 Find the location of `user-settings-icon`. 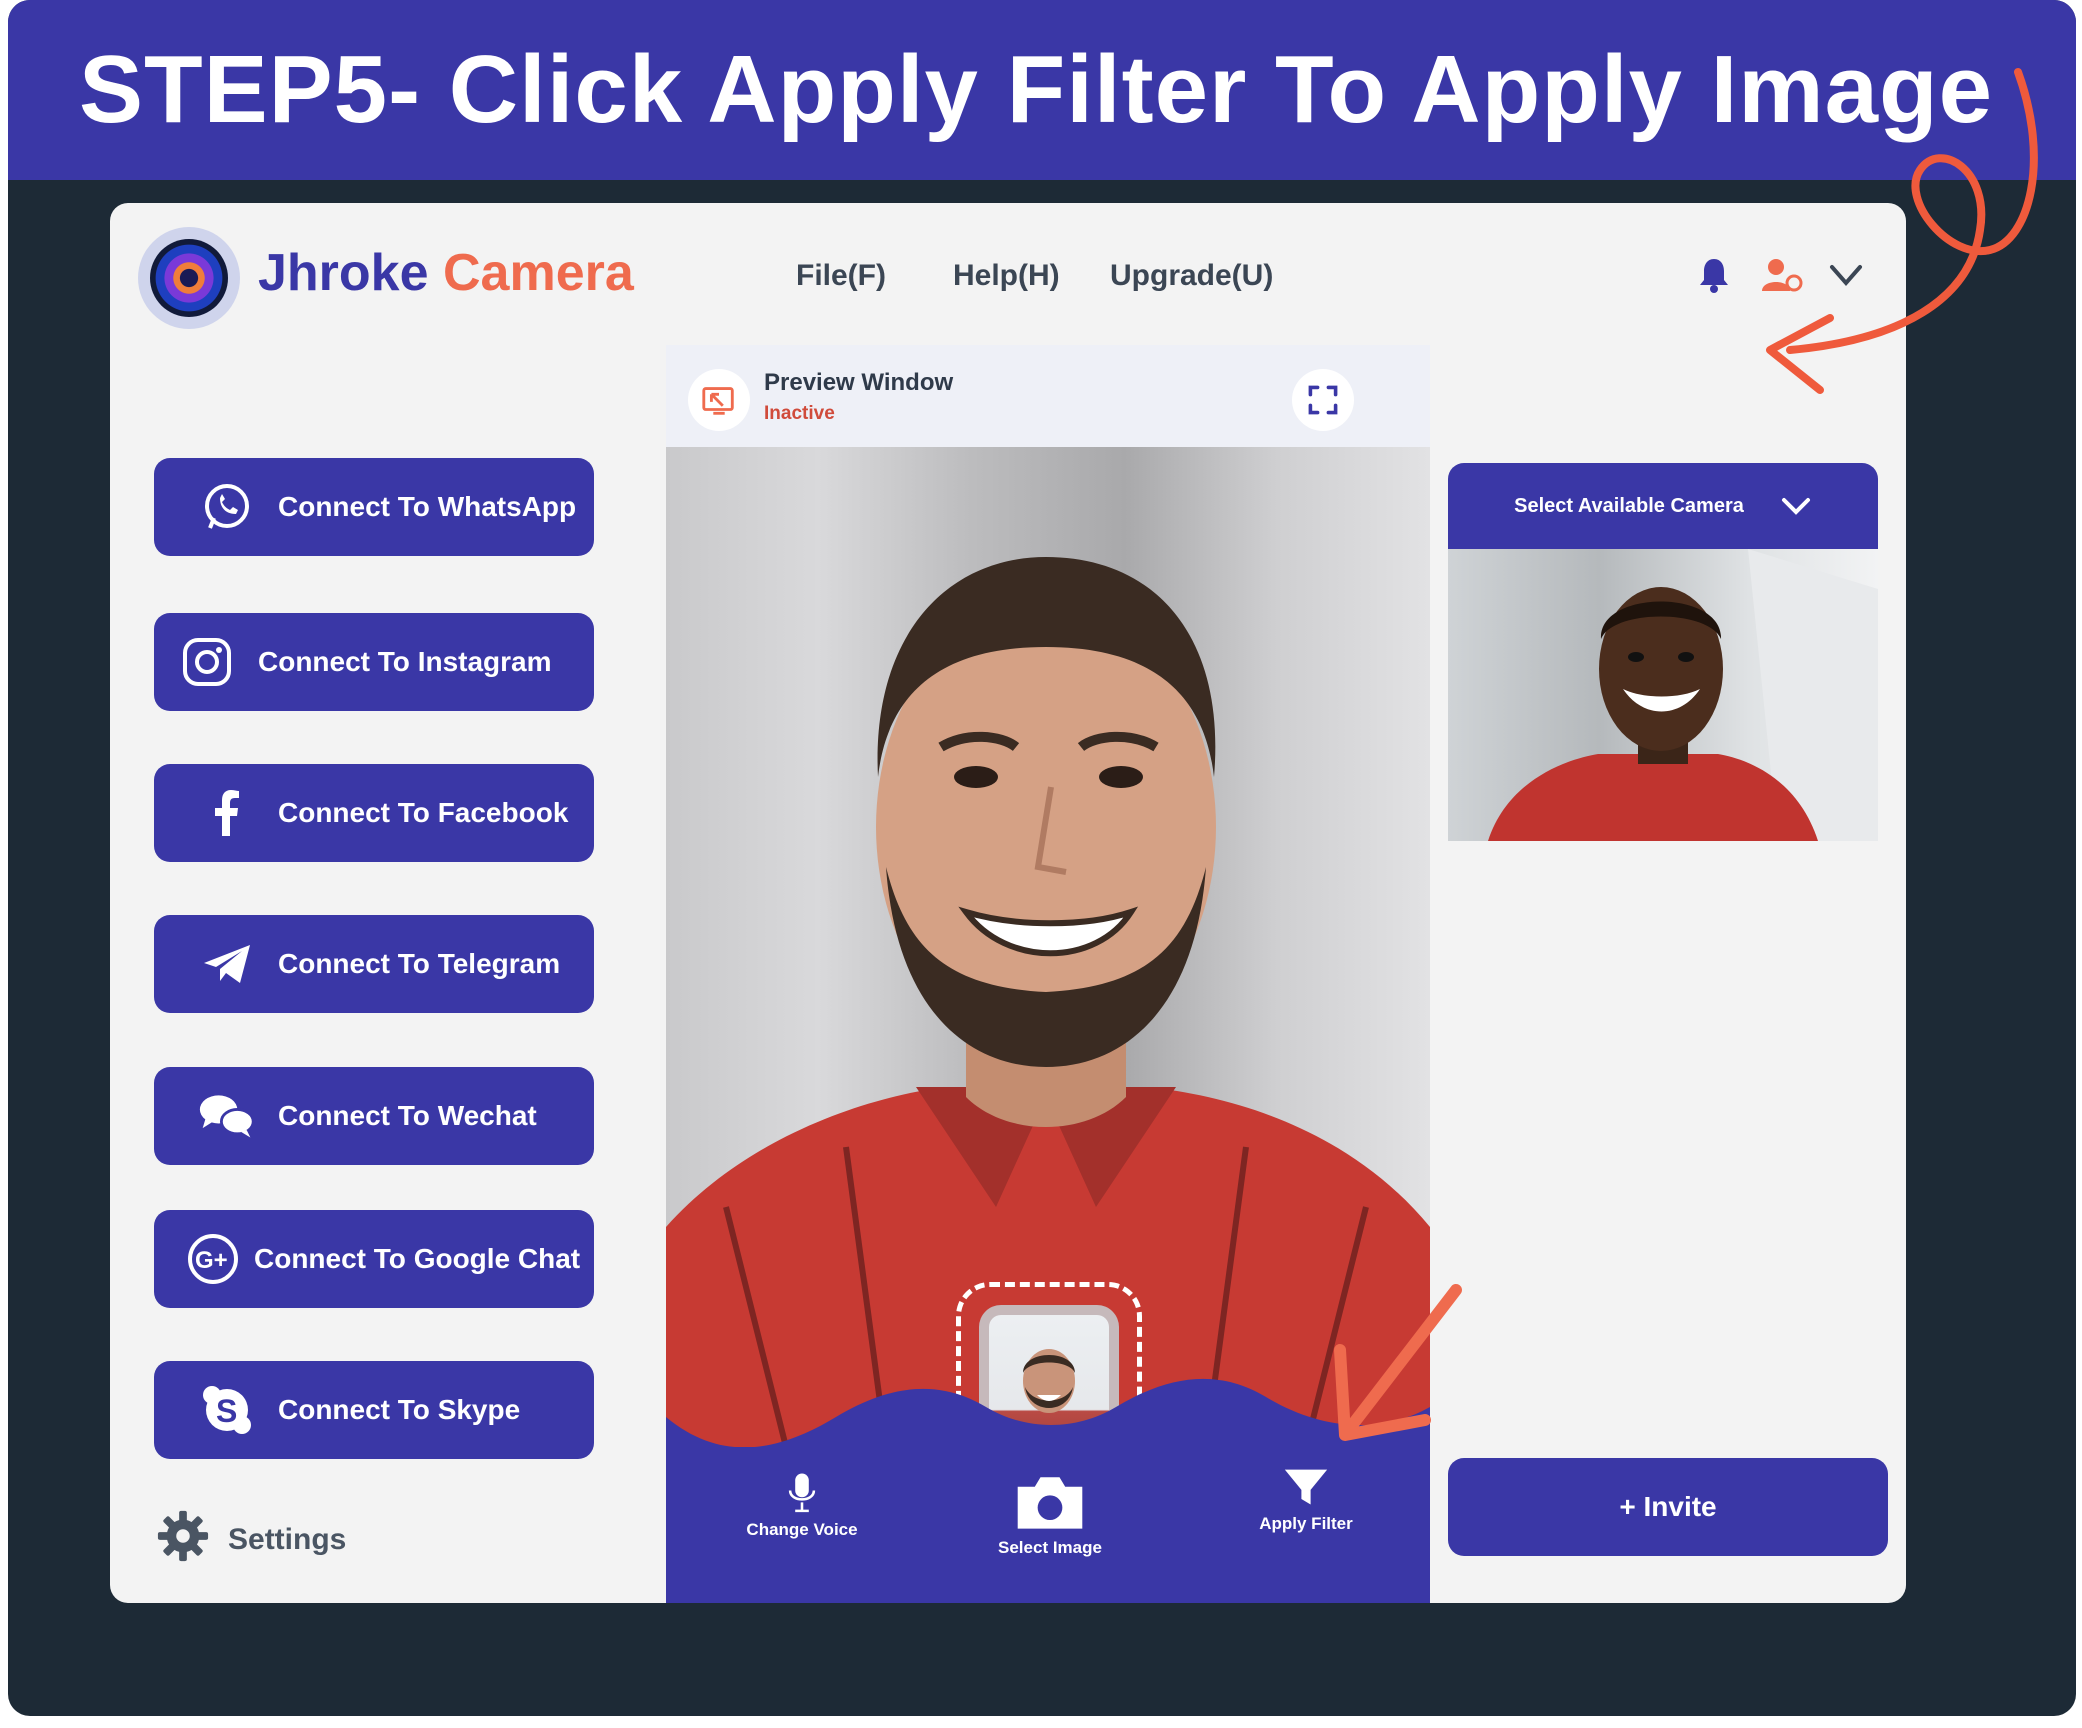

user-settings-icon is located at coordinates (1781, 275).